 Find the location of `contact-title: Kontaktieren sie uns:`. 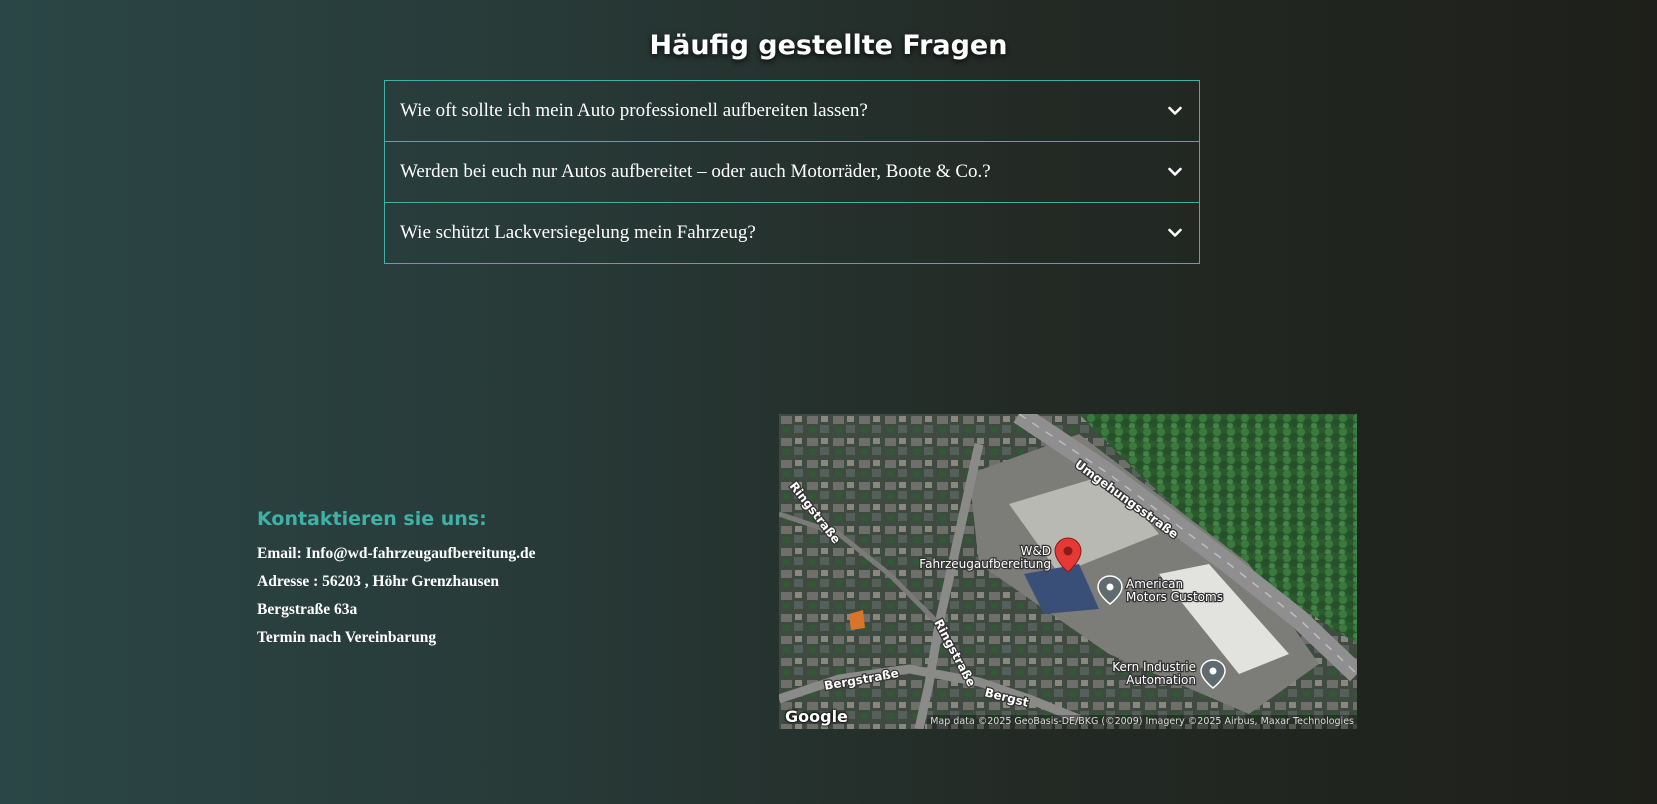

contact-title: Kontaktieren sie uns: is located at coordinates (372, 519).